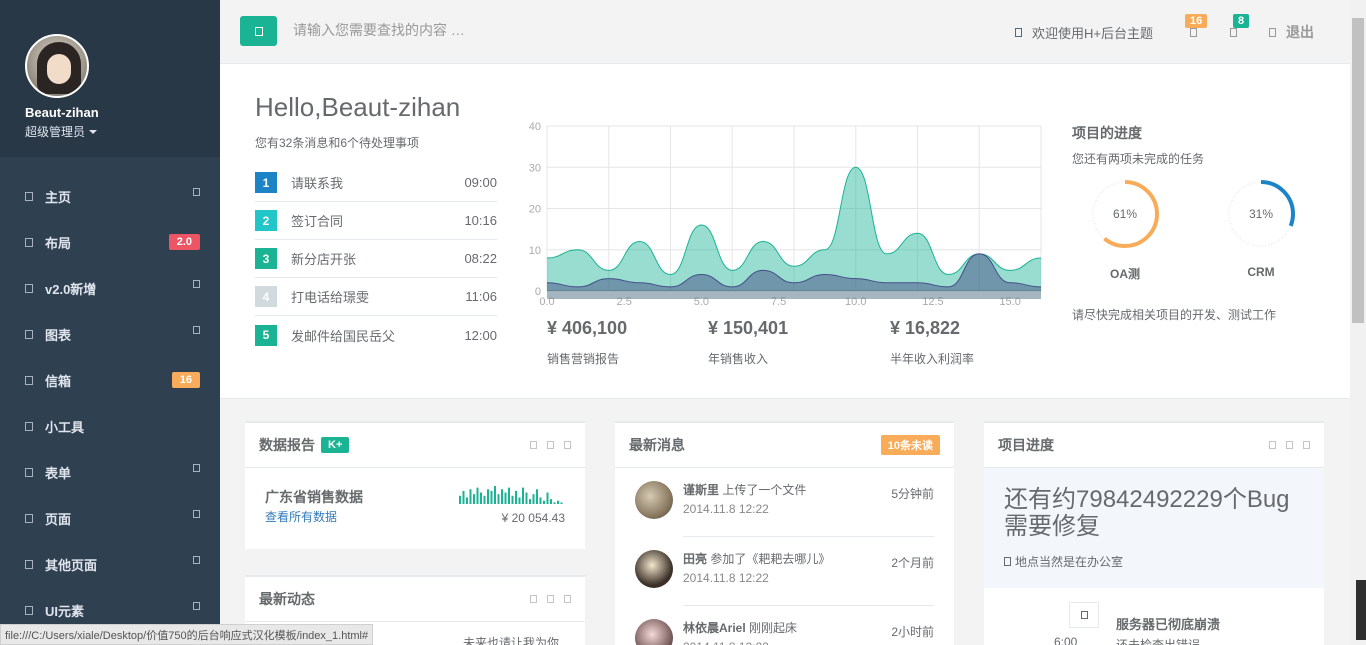 This screenshot has width=1366, height=645. What do you see at coordinates (1233, 32) in the screenshot?
I see `alerts-button: 8` at bounding box center [1233, 32].